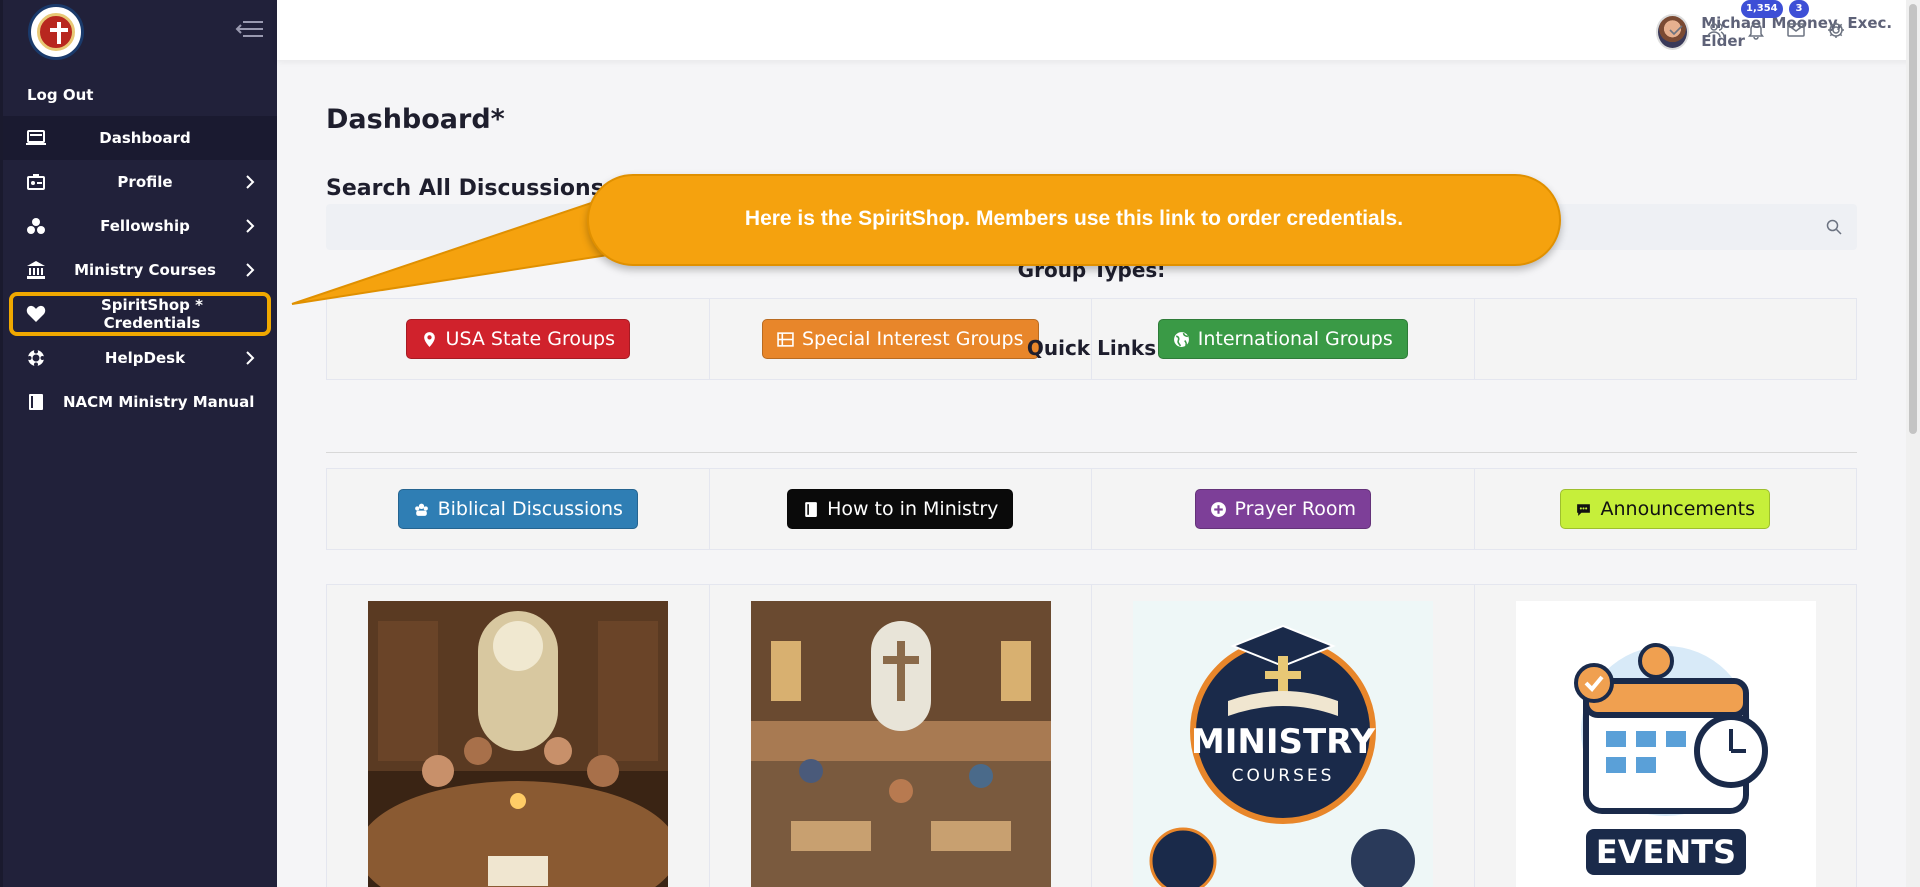 This screenshot has height=887, width=1920. Describe the element at coordinates (1762, 20) in the screenshot. I see `notifications-bell: 1,354` at that location.